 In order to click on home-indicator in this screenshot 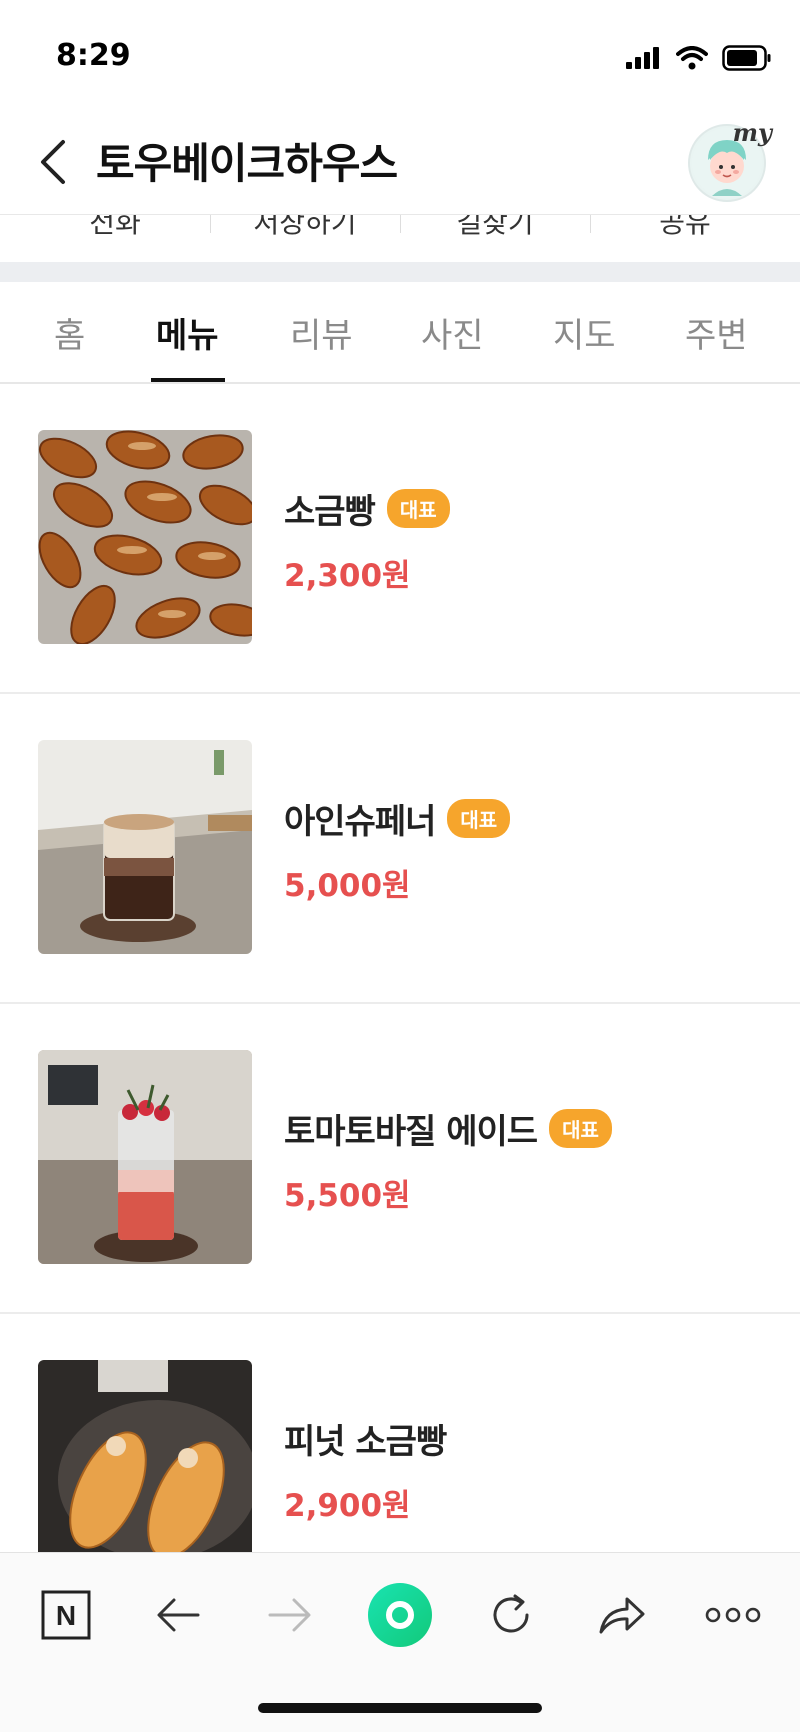, I will do `click(400, 1708)`.